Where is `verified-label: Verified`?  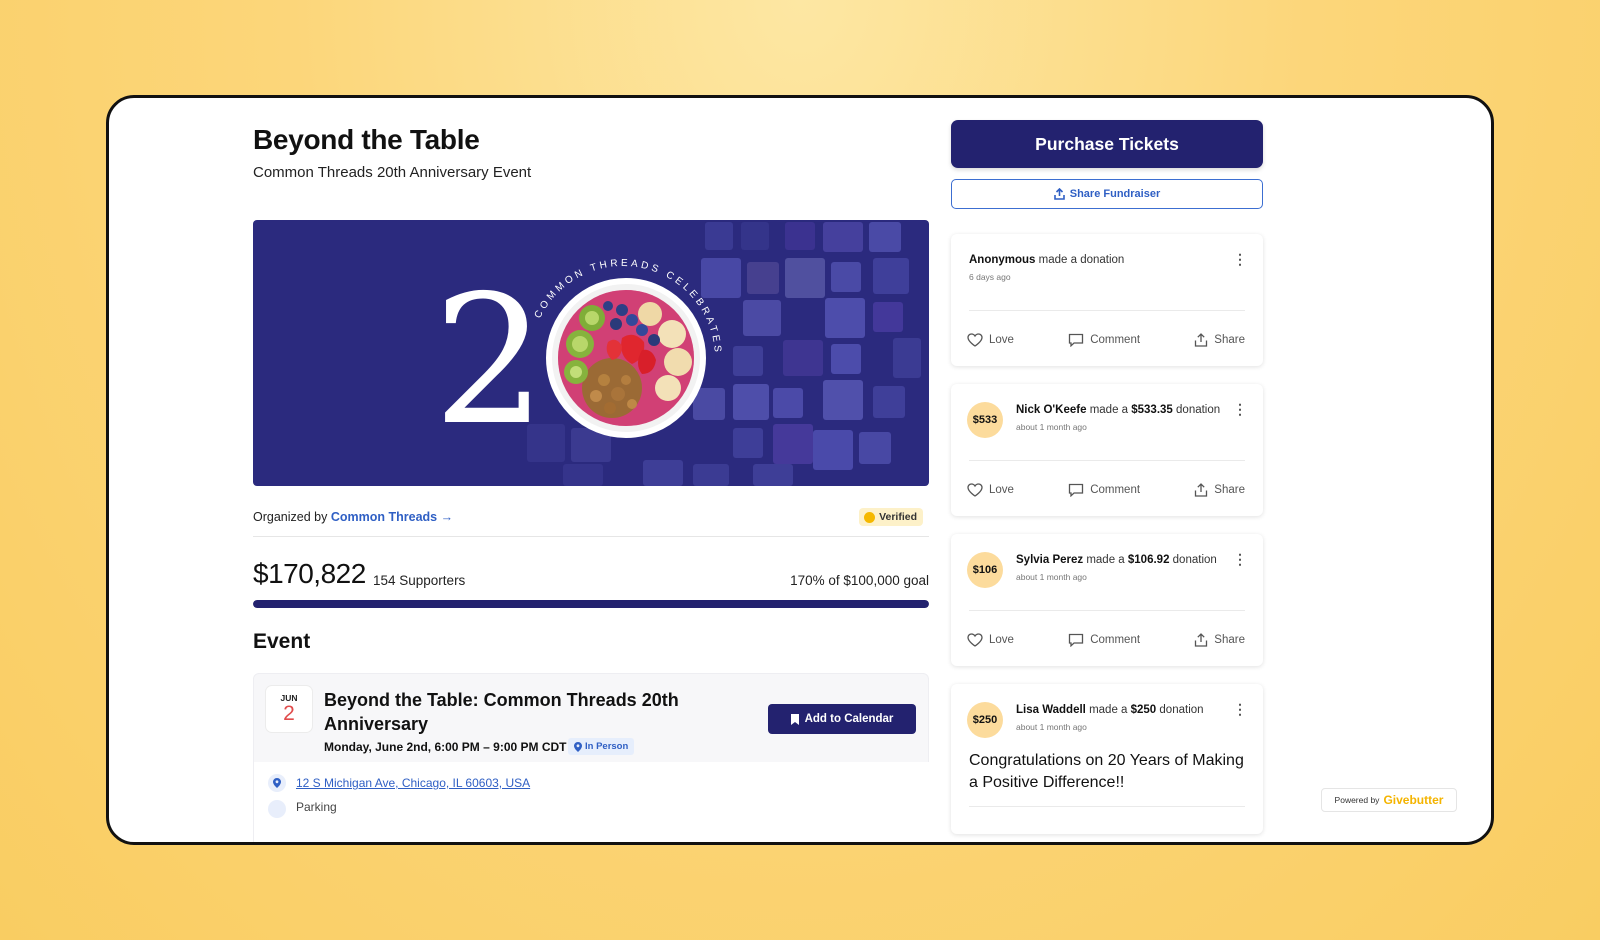
verified-label: Verified is located at coordinates (898, 517).